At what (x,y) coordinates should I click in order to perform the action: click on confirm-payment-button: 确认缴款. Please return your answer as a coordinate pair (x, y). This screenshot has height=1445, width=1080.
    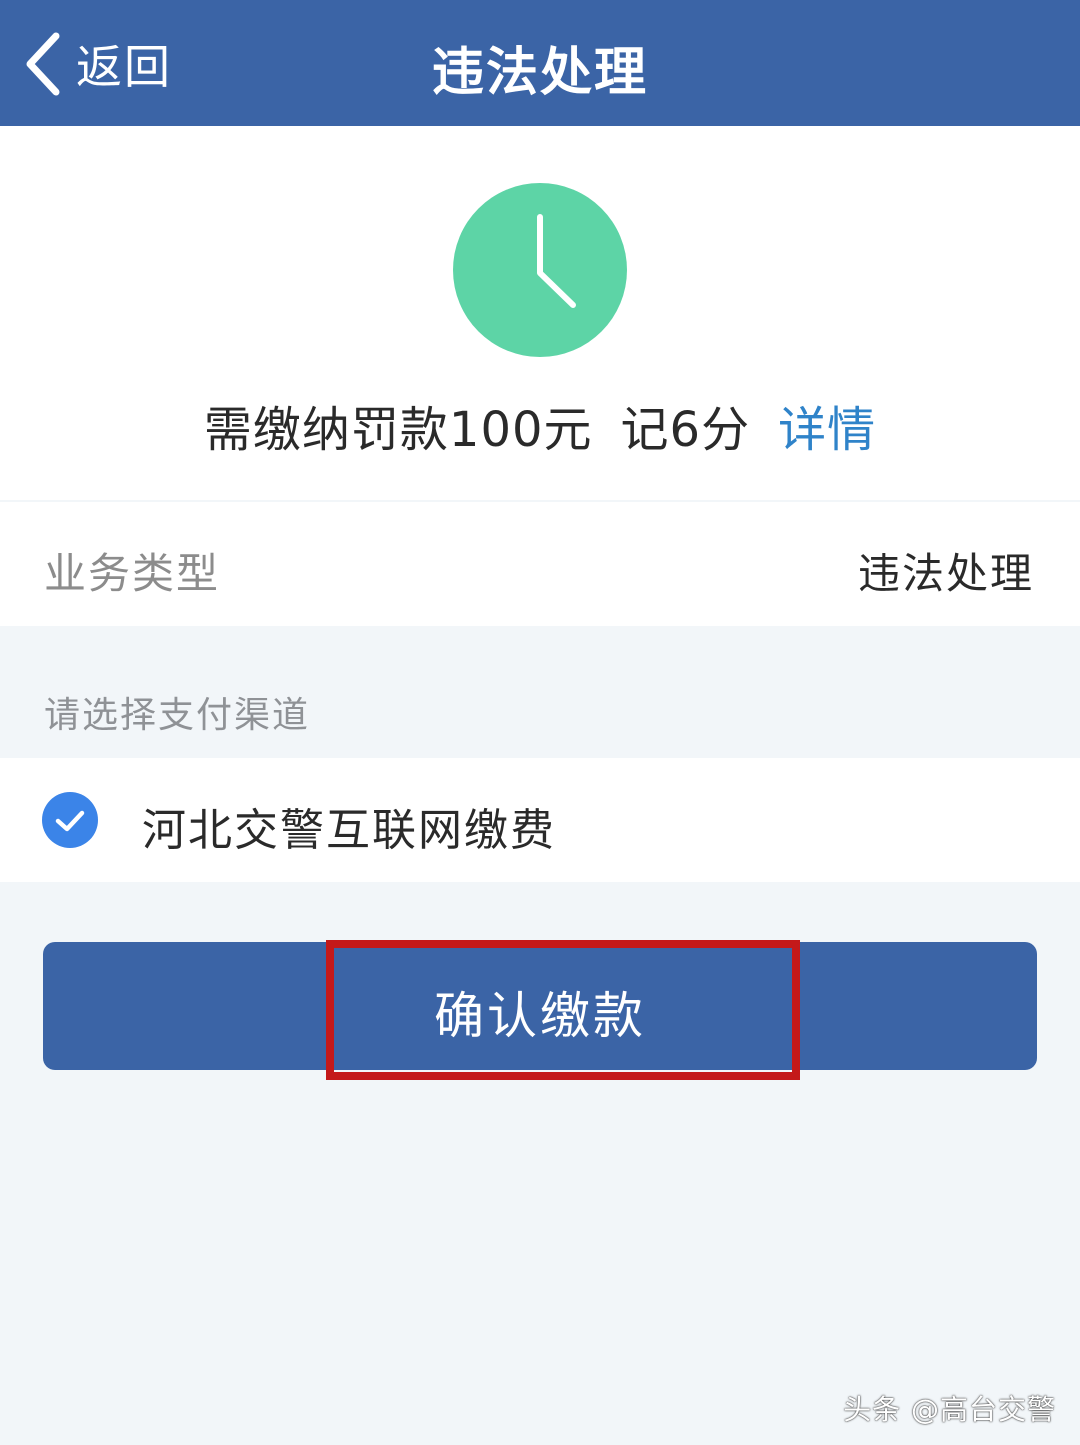
    Looking at the image, I should click on (540, 1006).